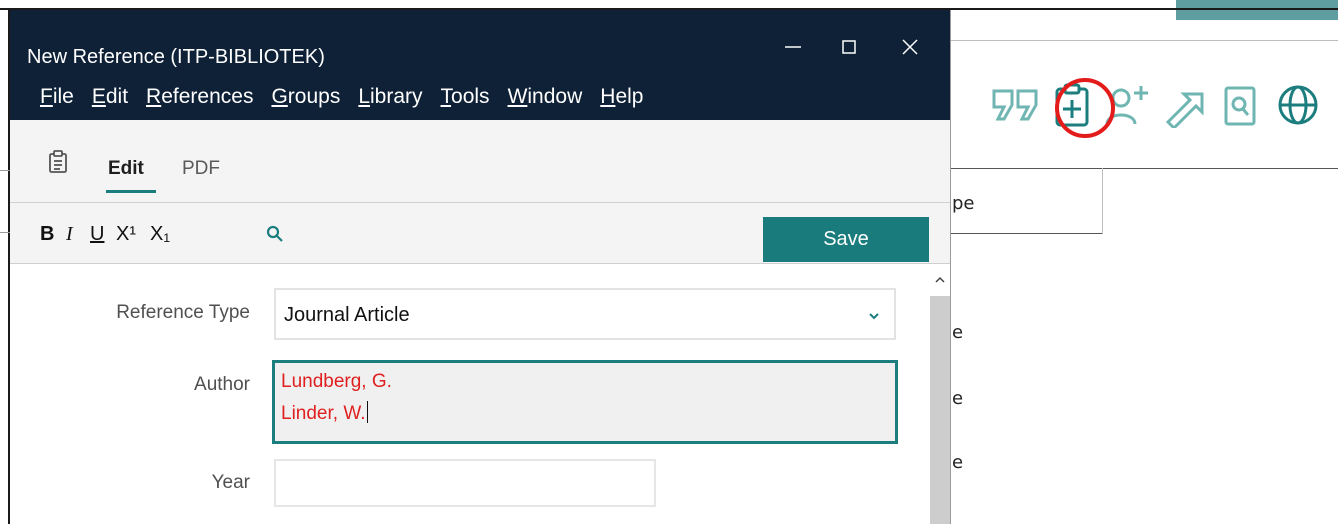  What do you see at coordinates (1102, 201) in the screenshot?
I see `background-column-divider` at bounding box center [1102, 201].